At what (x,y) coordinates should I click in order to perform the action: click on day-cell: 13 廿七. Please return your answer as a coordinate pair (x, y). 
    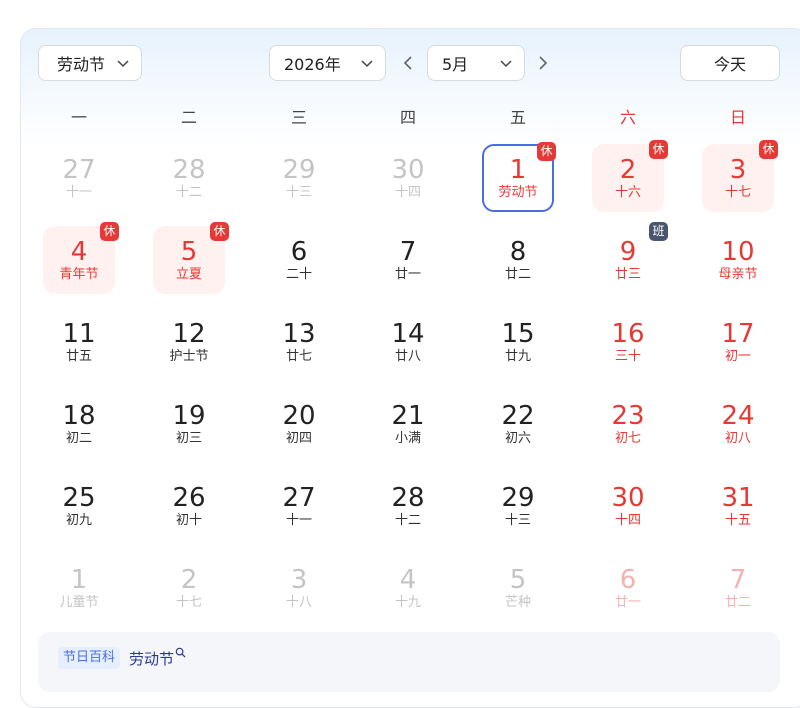
    Looking at the image, I should click on (299, 342).